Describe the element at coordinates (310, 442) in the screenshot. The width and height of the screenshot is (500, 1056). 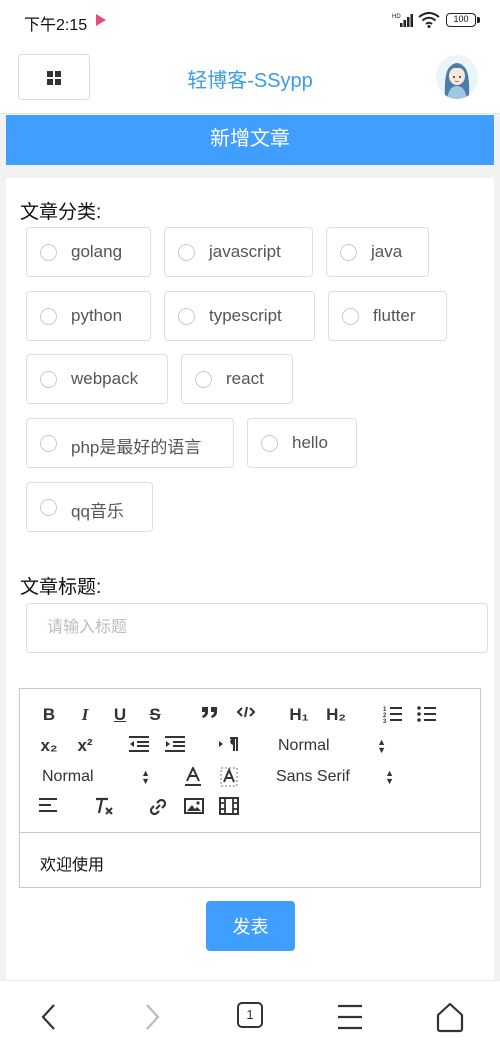
I see `category-option-label: hello` at that location.